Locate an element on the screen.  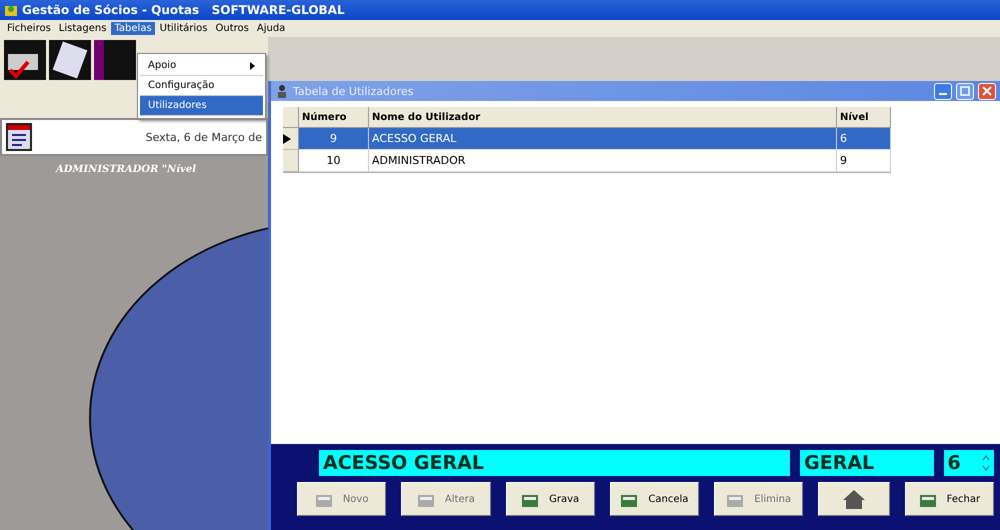
icon-button is located at coordinates (854, 499).